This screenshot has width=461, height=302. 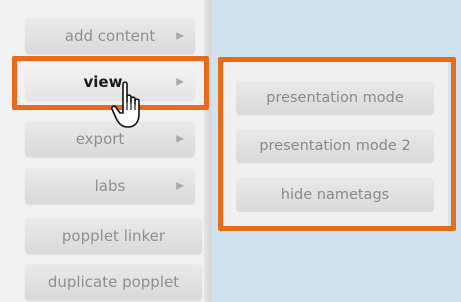 I want to click on sidebar-edge, so click(x=207, y=151).